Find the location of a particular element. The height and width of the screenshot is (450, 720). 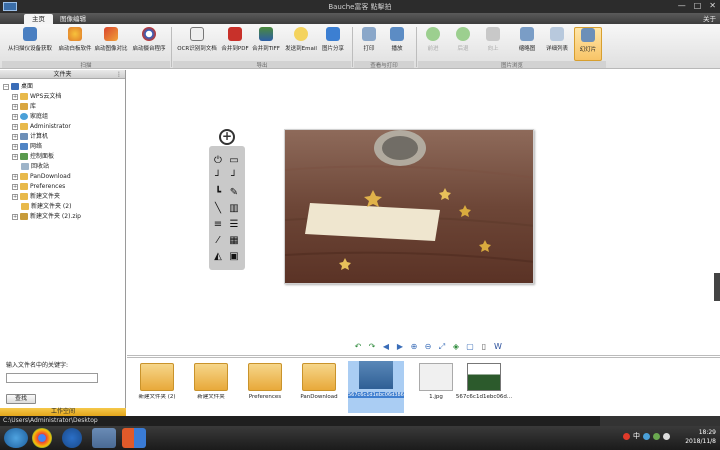

marker-icon: ╲ is located at coordinates (218, 209).